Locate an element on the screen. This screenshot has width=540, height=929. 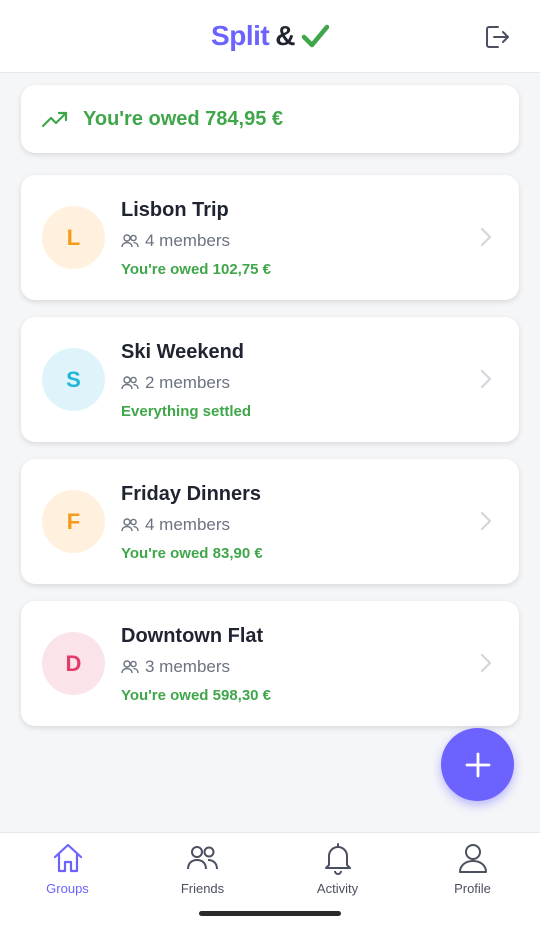
nav-tab-profile: Profile is located at coordinates (472, 871).